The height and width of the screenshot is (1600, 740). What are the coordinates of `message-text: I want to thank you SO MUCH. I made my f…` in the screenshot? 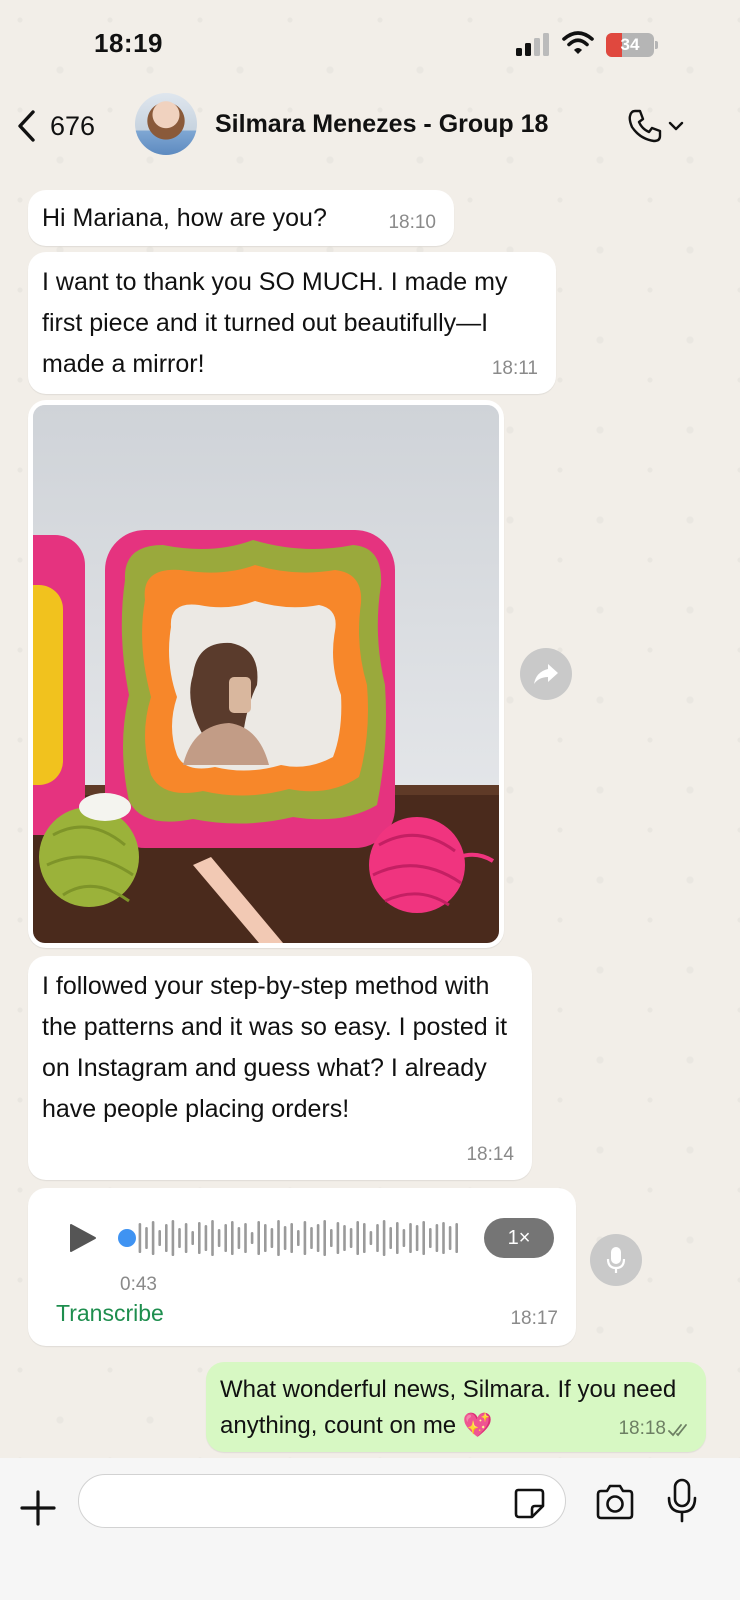 It's located at (275, 323).